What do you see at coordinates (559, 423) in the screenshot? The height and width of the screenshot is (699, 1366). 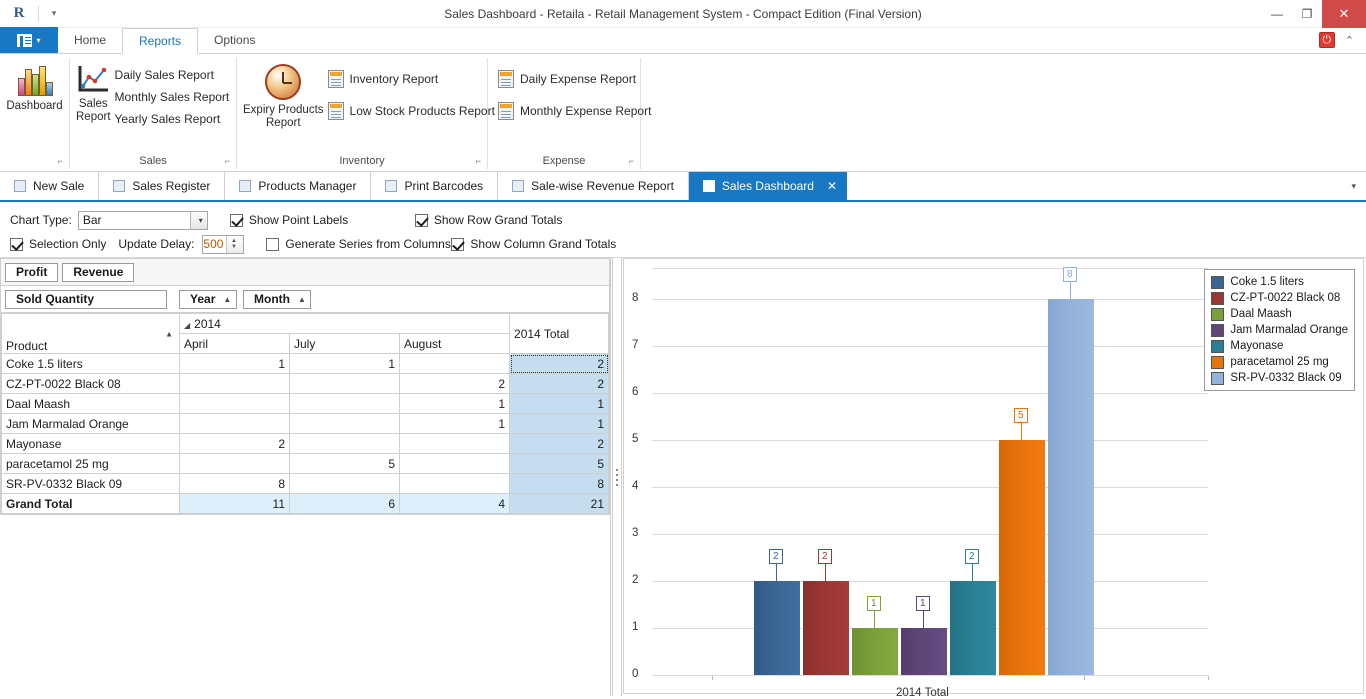 I see `pivot-total-cell: 1` at bounding box center [559, 423].